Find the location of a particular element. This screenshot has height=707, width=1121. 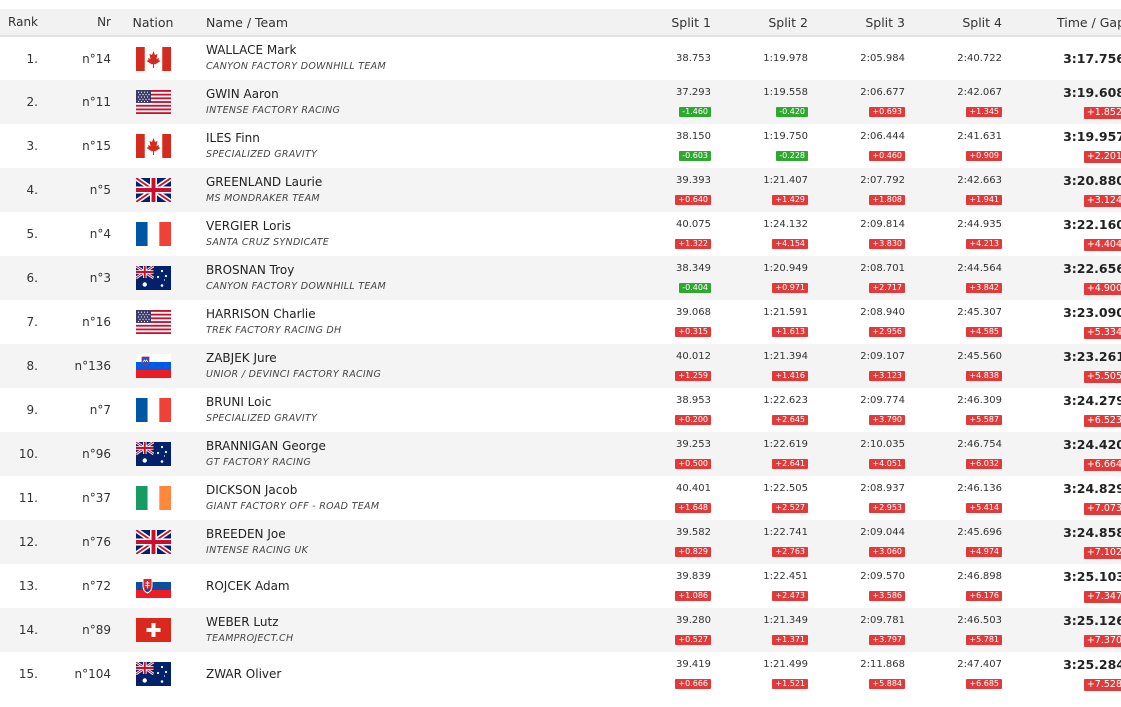

split-gap-badge: +3.060 is located at coordinates (887, 551).